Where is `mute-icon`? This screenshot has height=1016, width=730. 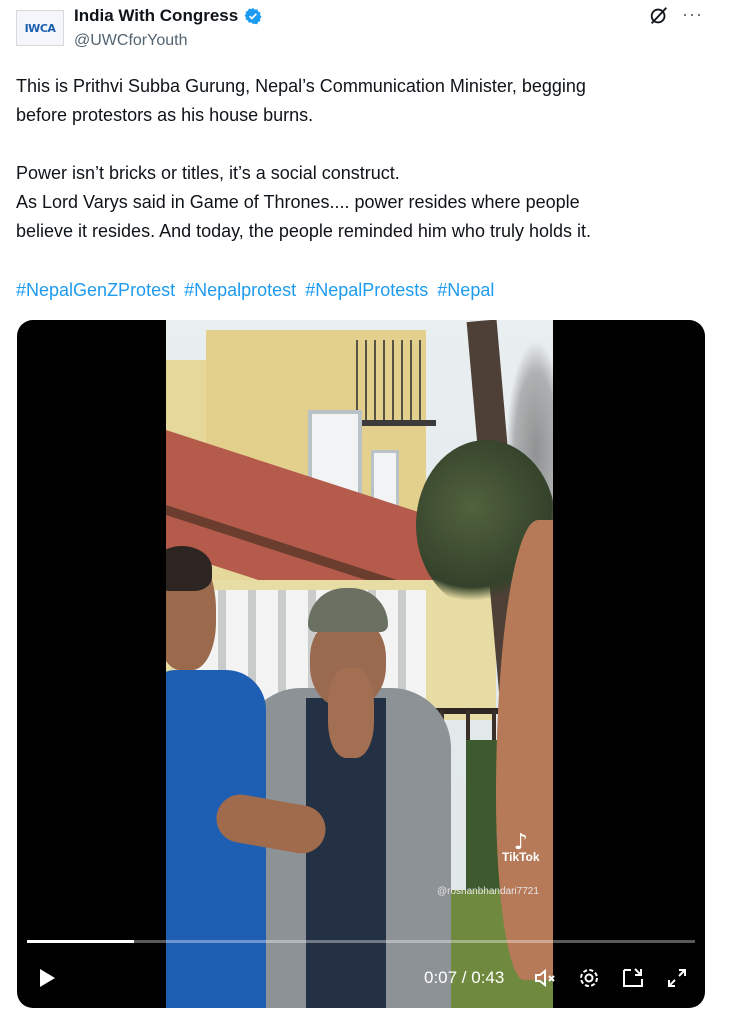 mute-icon is located at coordinates (545, 978).